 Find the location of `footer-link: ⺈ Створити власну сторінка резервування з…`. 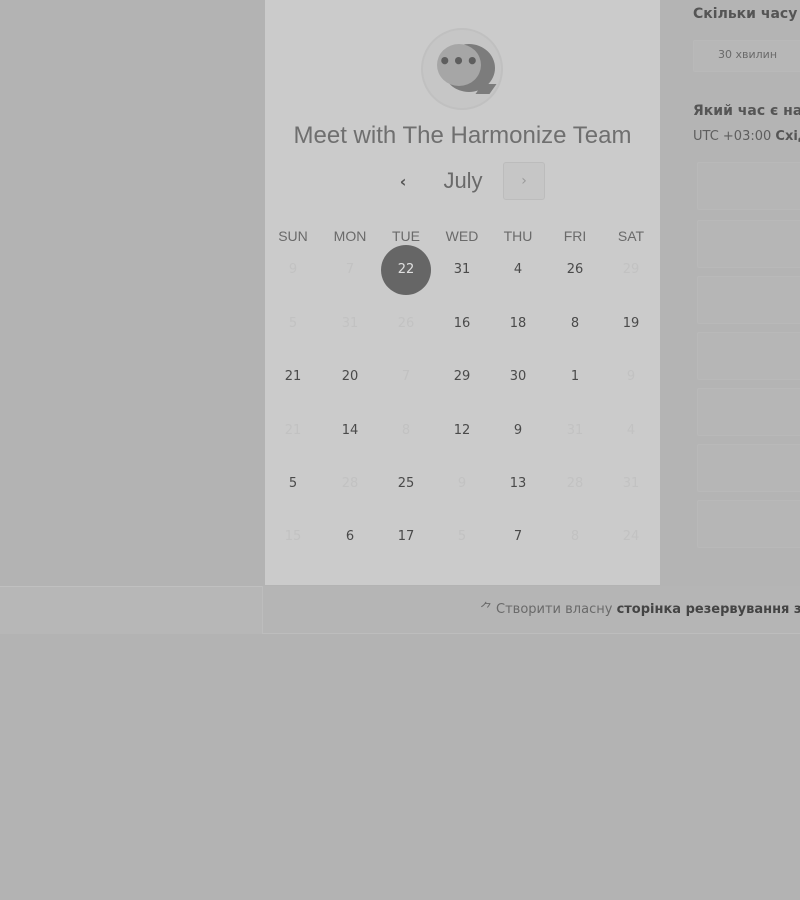

footer-link: ⺈ Створити власну сторінка резервування з… is located at coordinates (640, 607).